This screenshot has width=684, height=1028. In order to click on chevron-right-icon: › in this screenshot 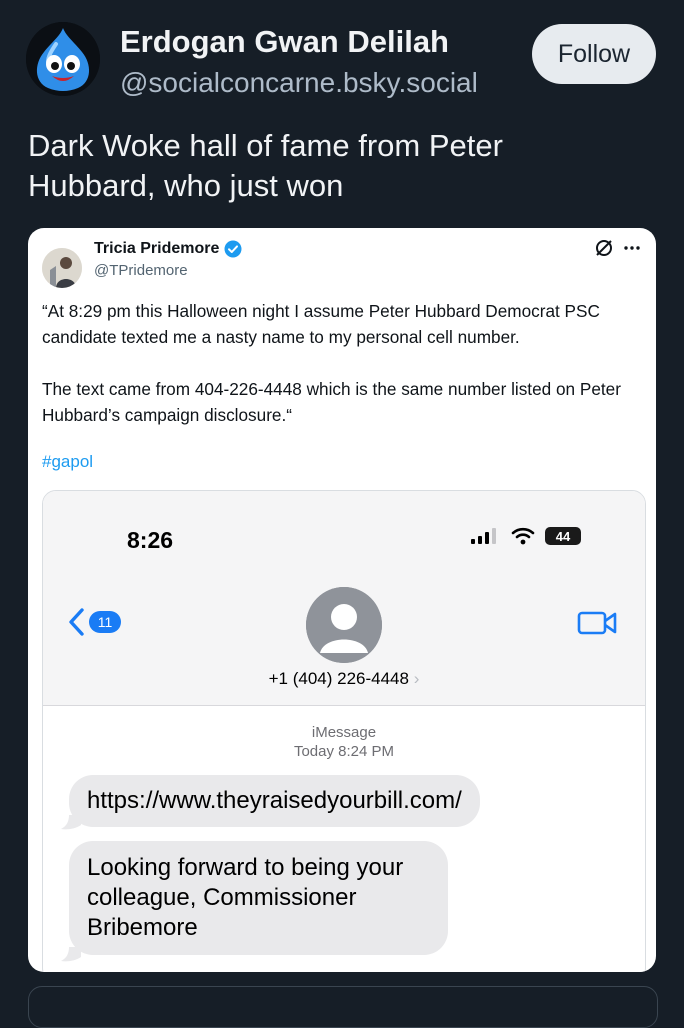, I will do `click(416, 678)`.